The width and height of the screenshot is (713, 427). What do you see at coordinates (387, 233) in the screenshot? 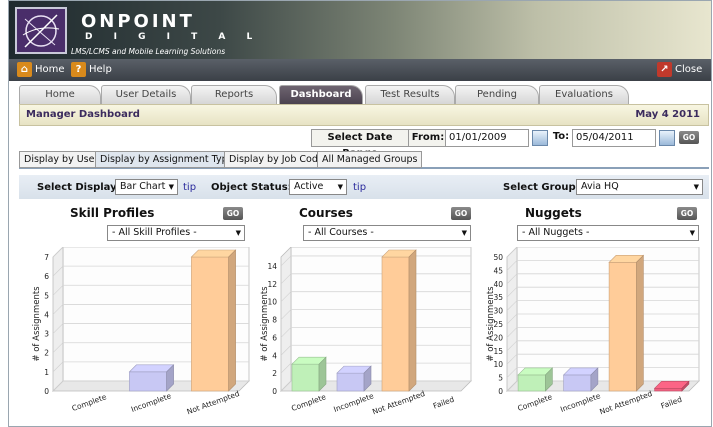
I see `courses-select: - All Courses - ▼` at bounding box center [387, 233].